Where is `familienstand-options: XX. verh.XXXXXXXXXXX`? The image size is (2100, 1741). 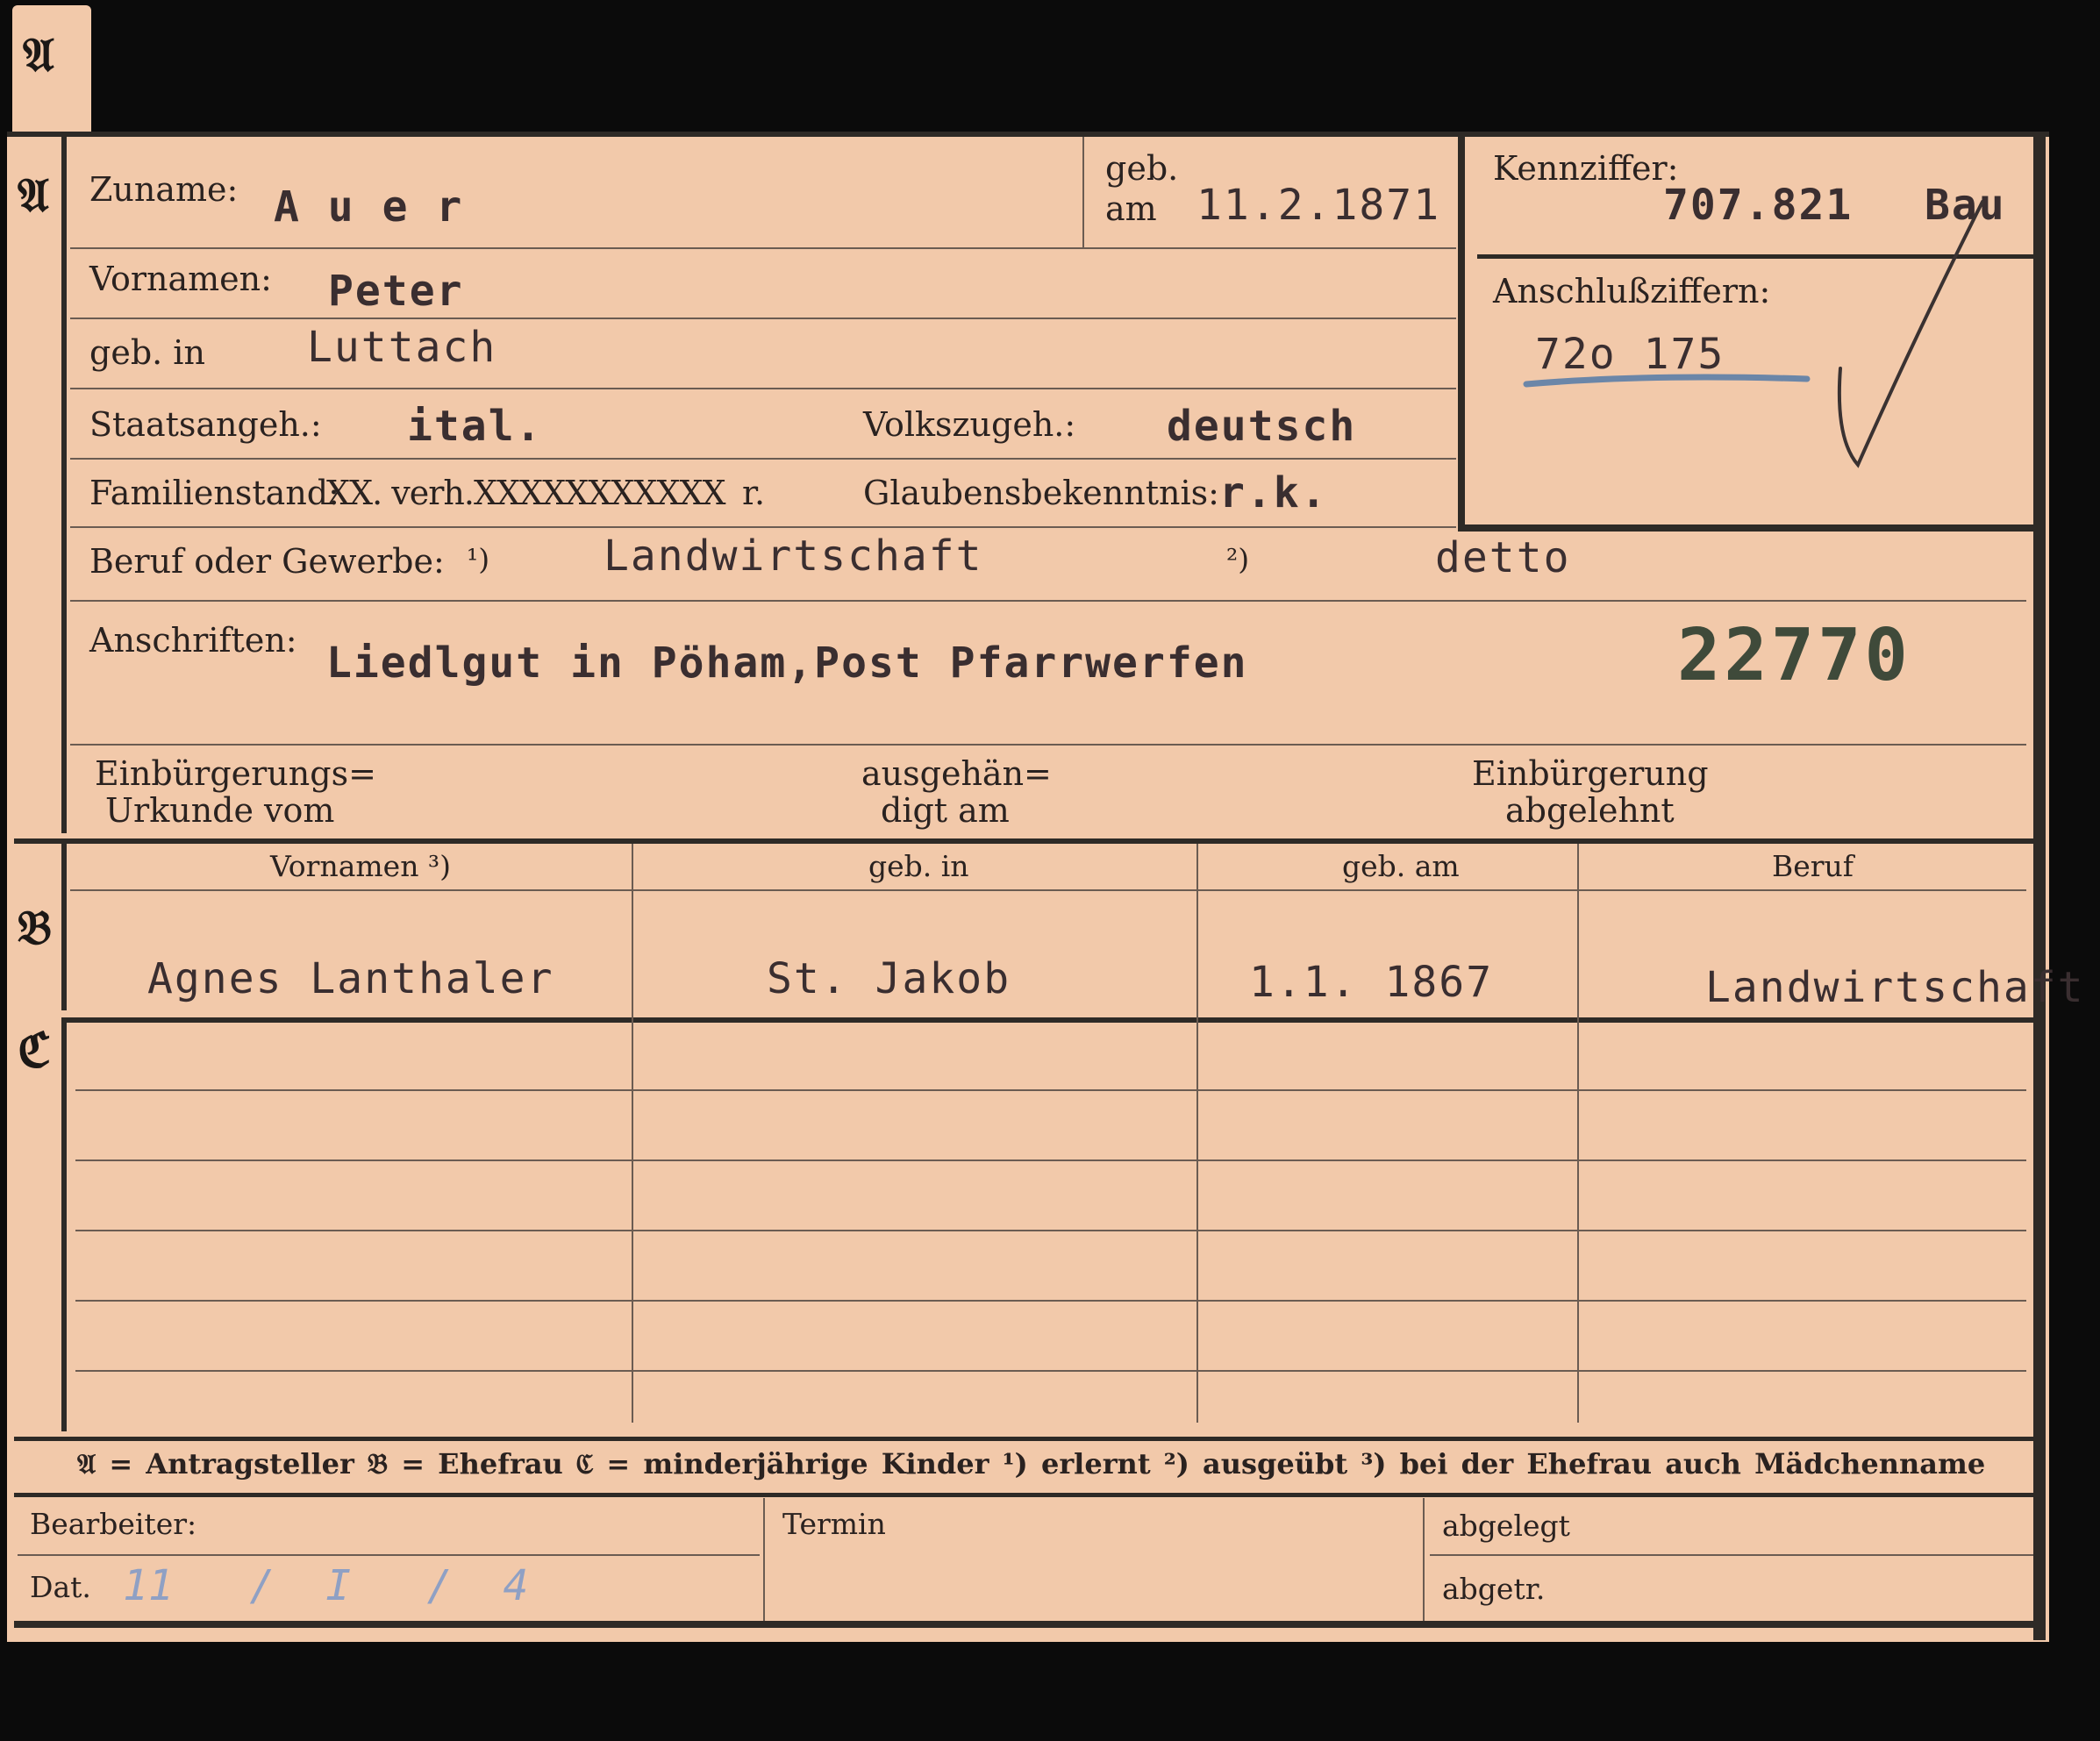
familienstand-options: XX. verh.XXXXXXXXXXX is located at coordinates (526, 493).